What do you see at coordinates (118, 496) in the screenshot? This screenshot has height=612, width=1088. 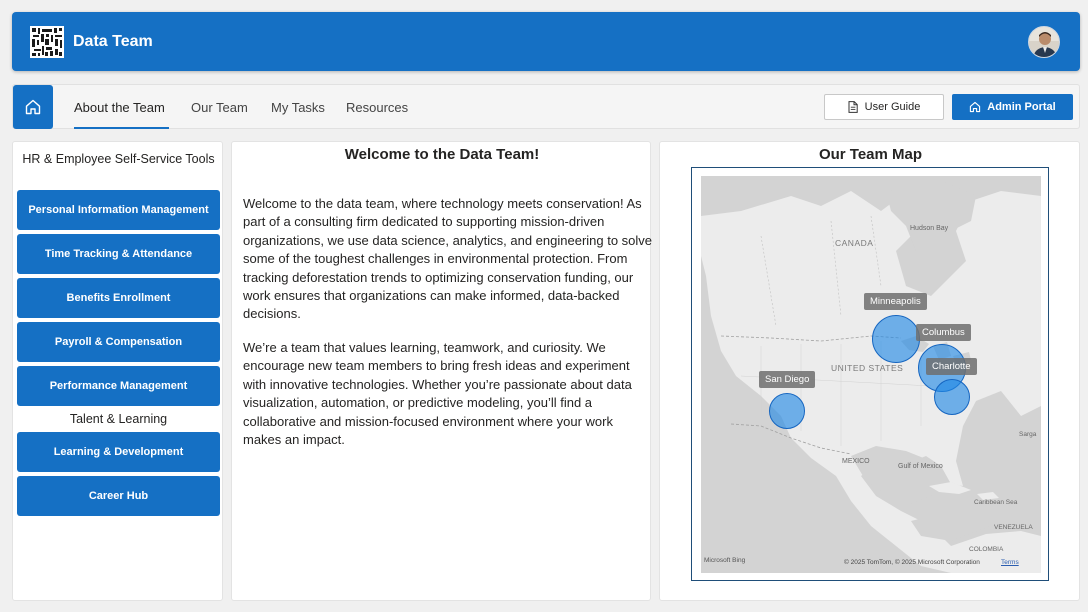 I see `sidebar-item-career-hub: Career Hub` at bounding box center [118, 496].